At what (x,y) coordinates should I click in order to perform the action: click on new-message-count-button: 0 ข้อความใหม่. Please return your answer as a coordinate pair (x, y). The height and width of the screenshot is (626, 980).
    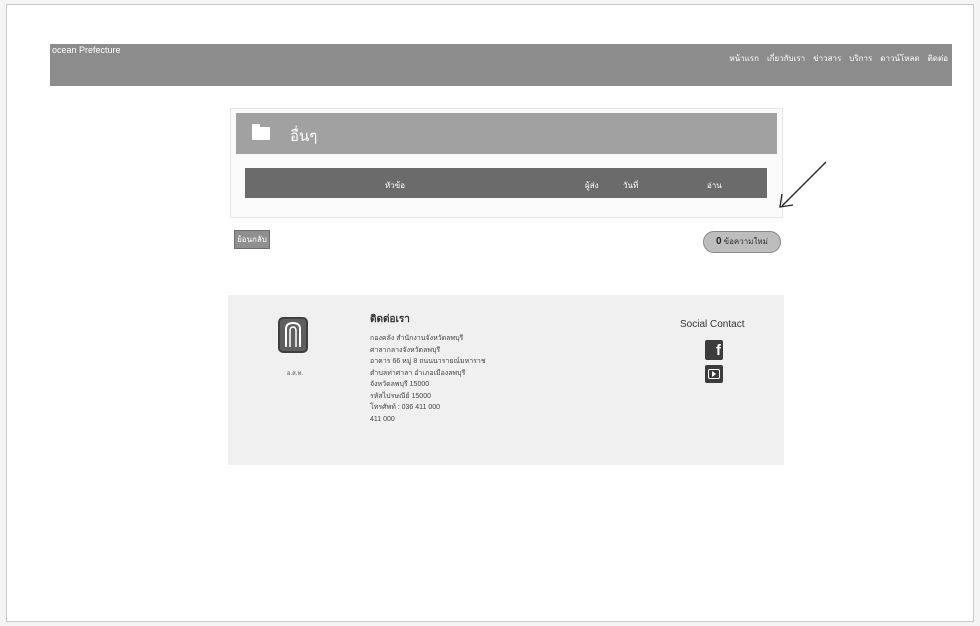
    Looking at the image, I should click on (742, 242).